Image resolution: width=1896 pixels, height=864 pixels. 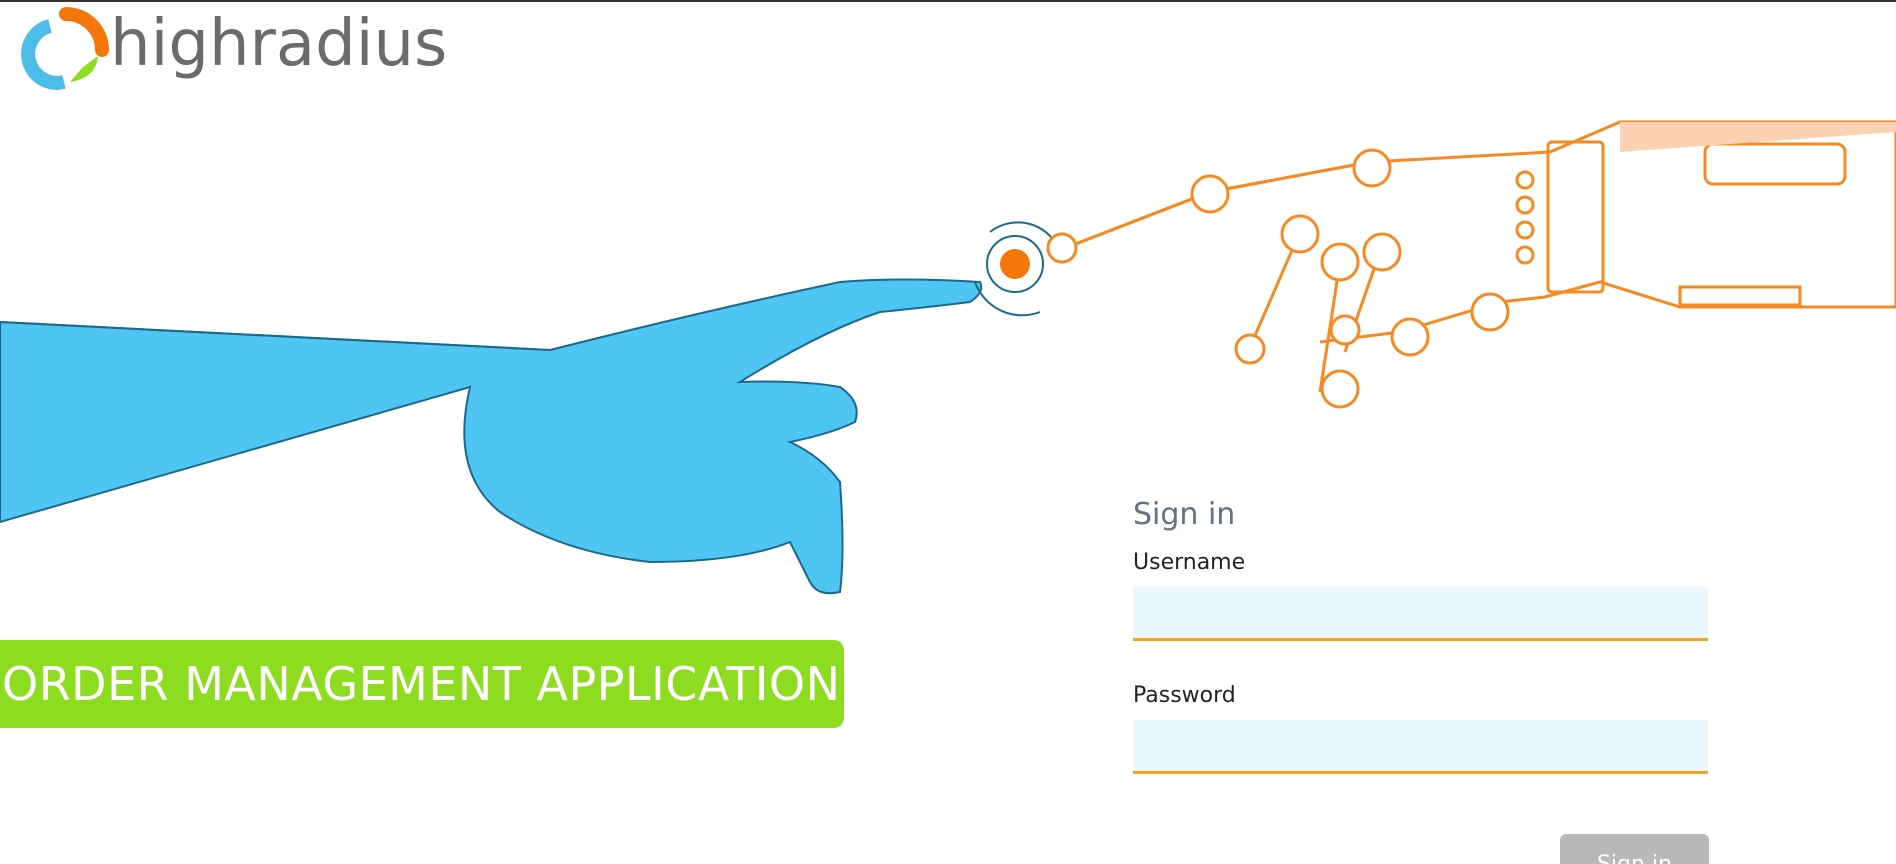 What do you see at coordinates (1420, 747) in the screenshot?
I see `password-input` at bounding box center [1420, 747].